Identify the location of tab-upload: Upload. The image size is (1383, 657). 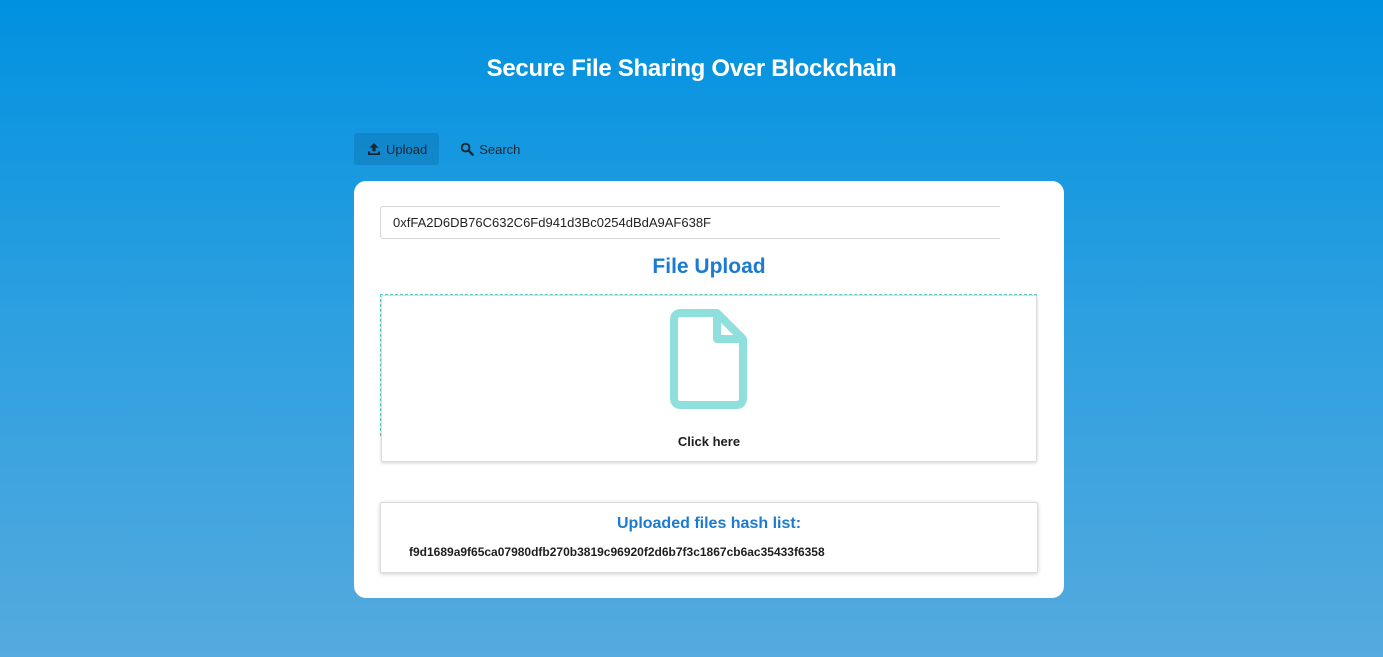
(397, 149).